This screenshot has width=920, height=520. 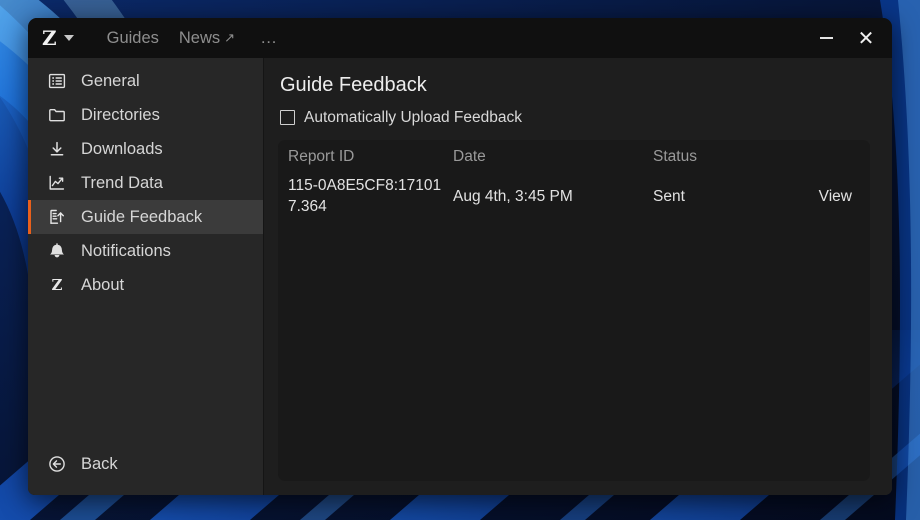 What do you see at coordinates (99, 463) in the screenshot?
I see `back-button-label: Back` at bounding box center [99, 463].